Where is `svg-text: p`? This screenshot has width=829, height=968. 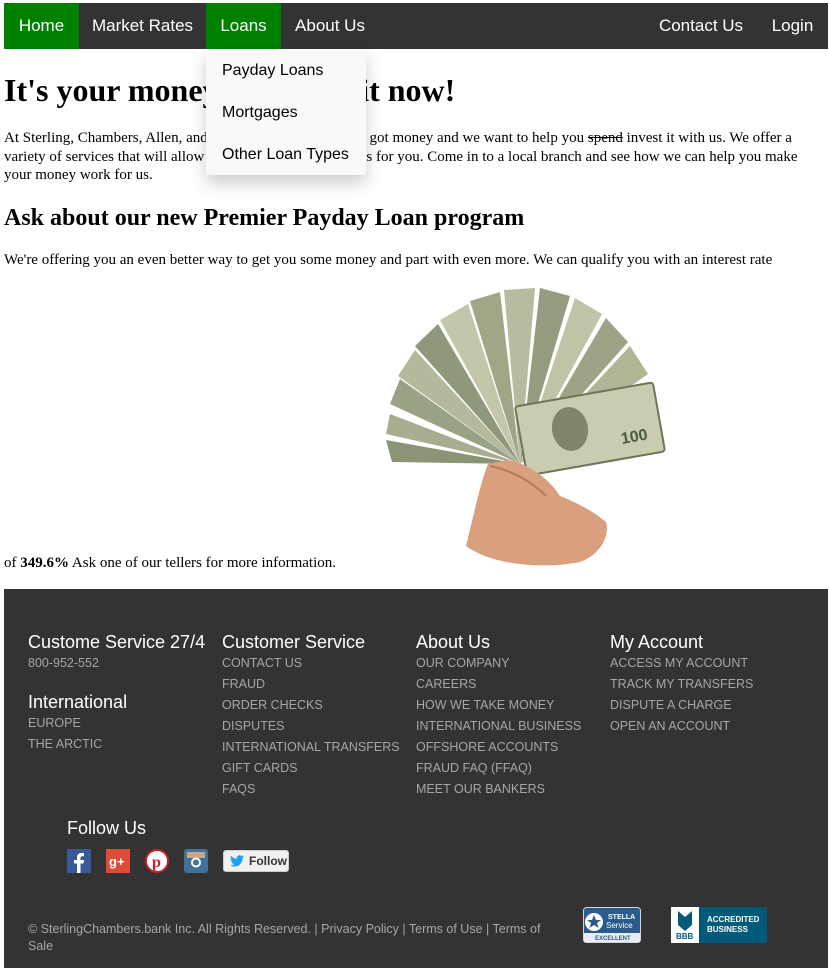
svg-text: p is located at coordinates (156, 862).